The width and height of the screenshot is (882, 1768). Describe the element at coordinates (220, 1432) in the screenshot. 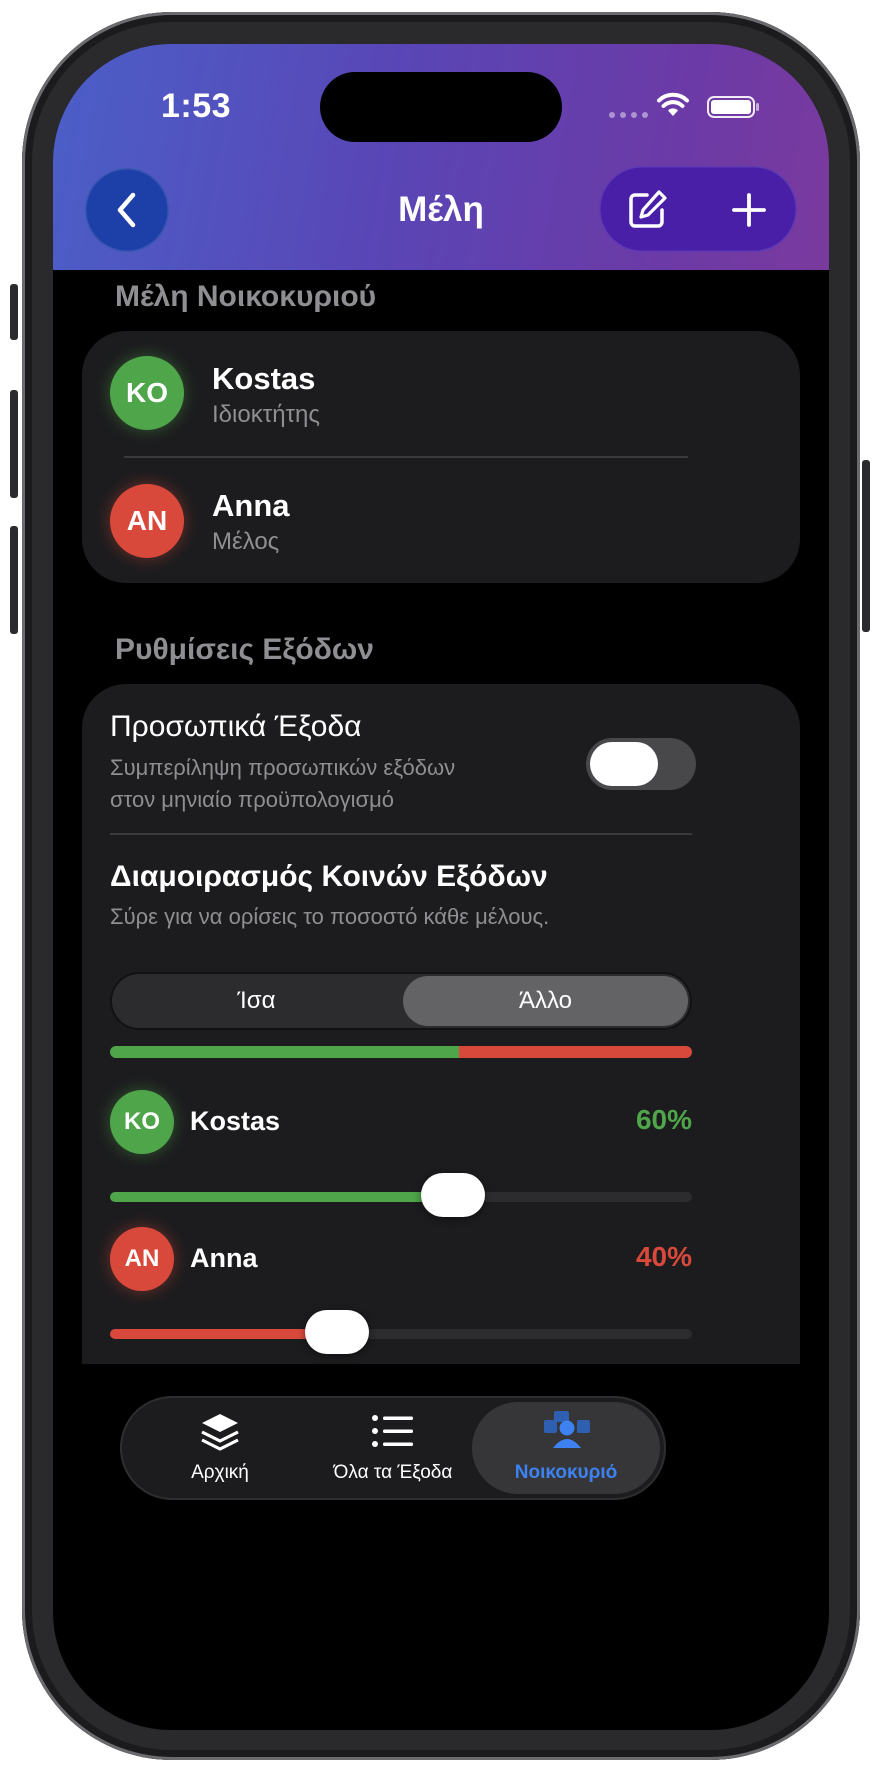

I see `layers-icon` at that location.